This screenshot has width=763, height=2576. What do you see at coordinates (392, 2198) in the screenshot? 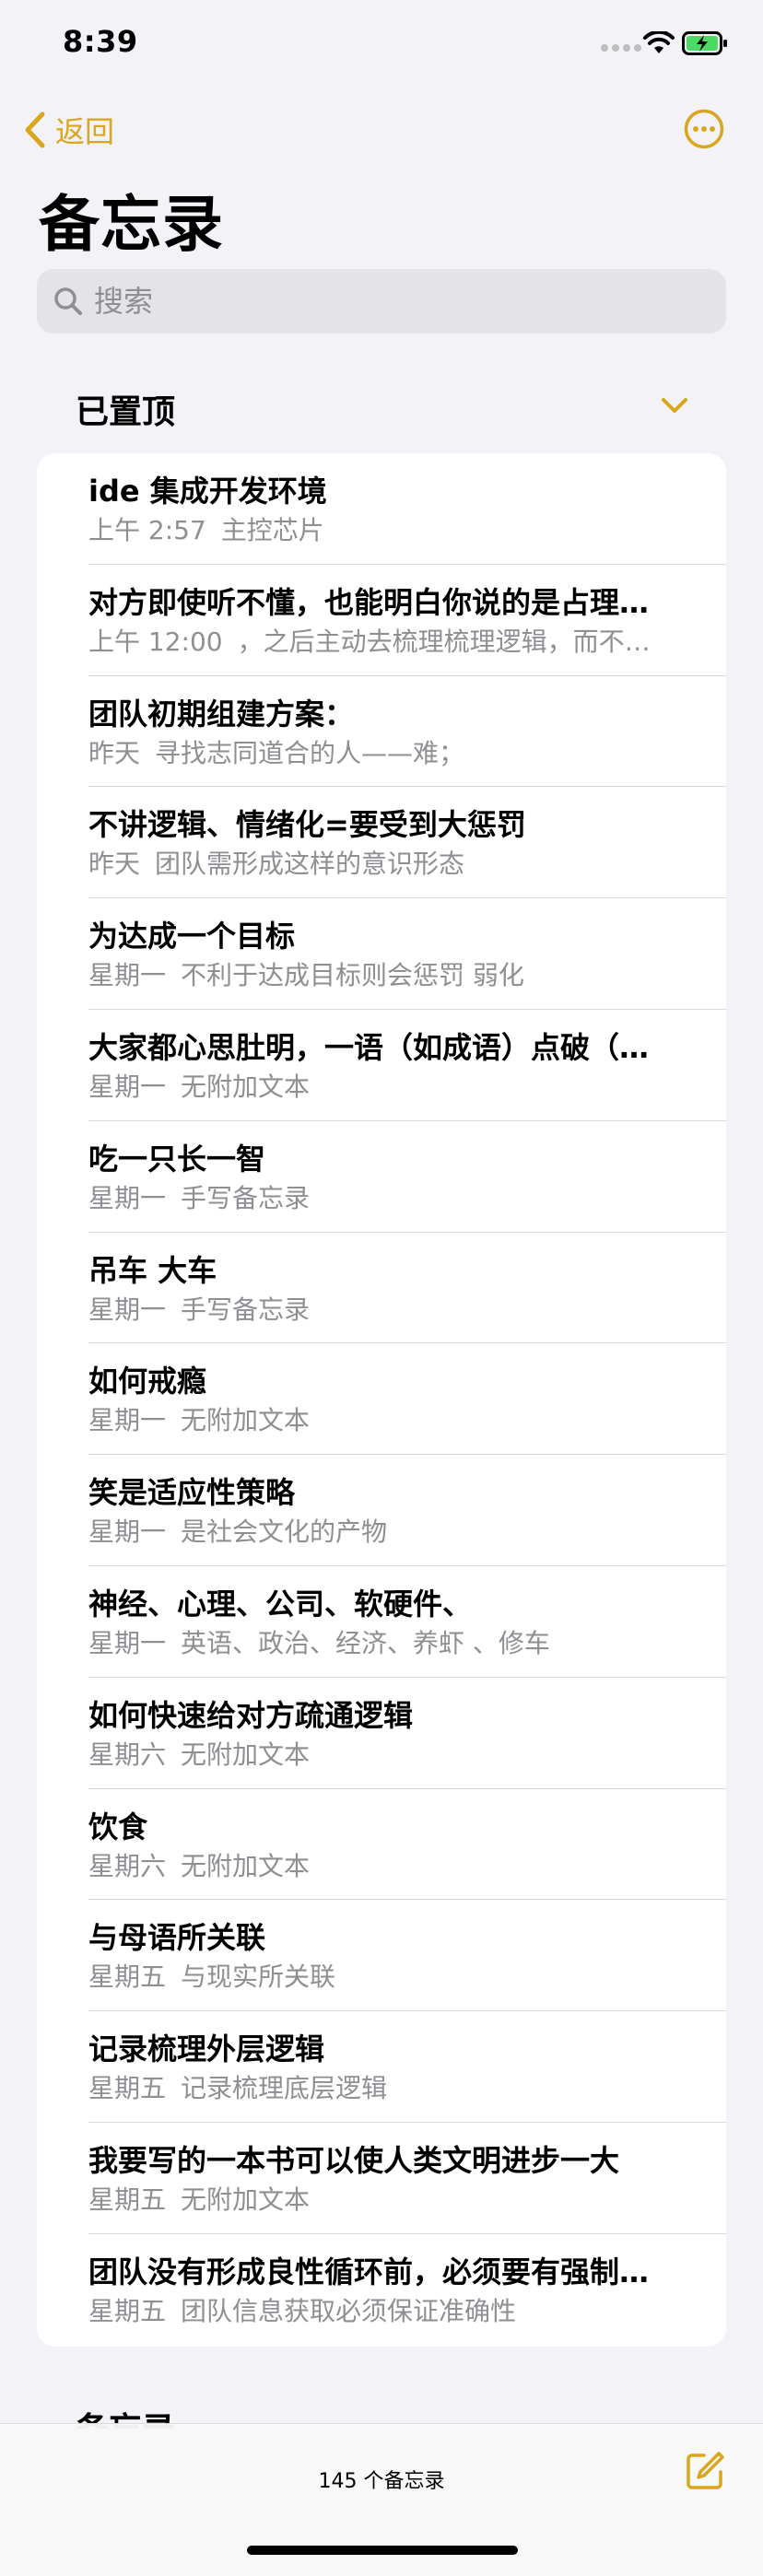
I see `note-meta: 星期五 无附加文本` at bounding box center [392, 2198].